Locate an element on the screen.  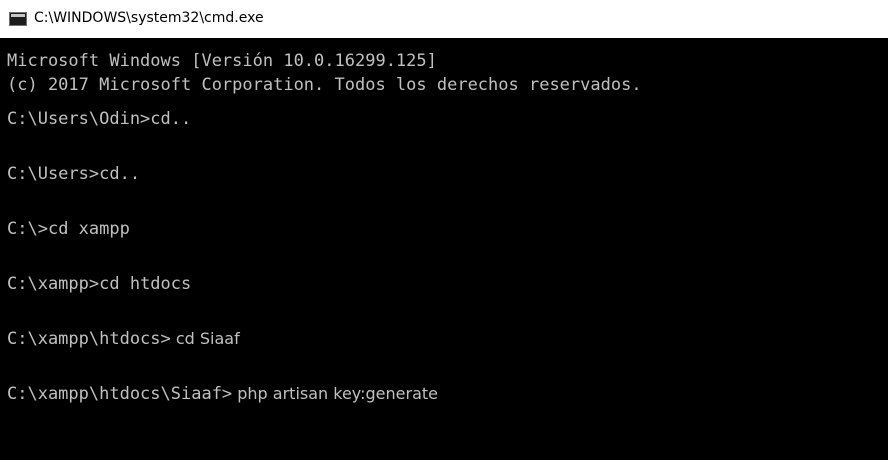
console-command-line: C:\Users>cd.. is located at coordinates (447, 174).